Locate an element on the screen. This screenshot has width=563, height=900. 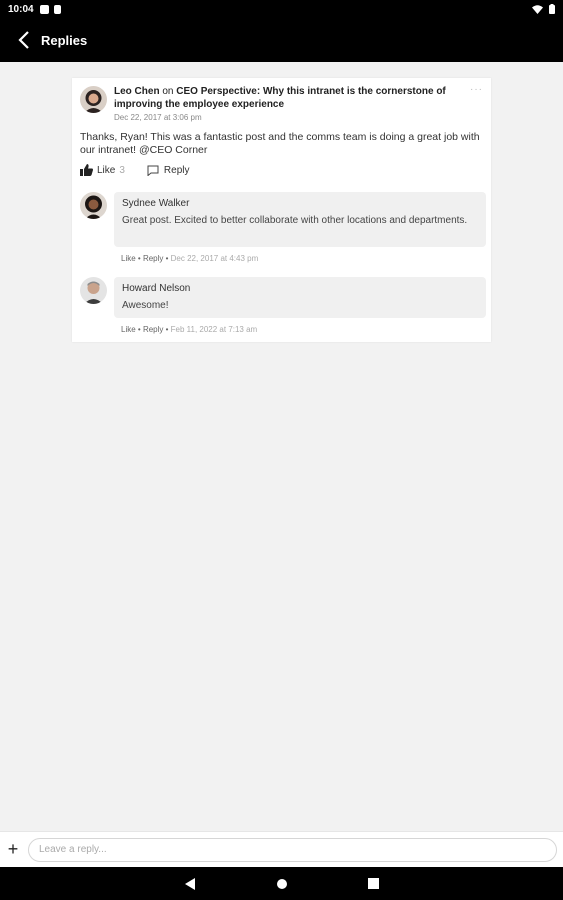
like-count: 3 is located at coordinates (122, 170).